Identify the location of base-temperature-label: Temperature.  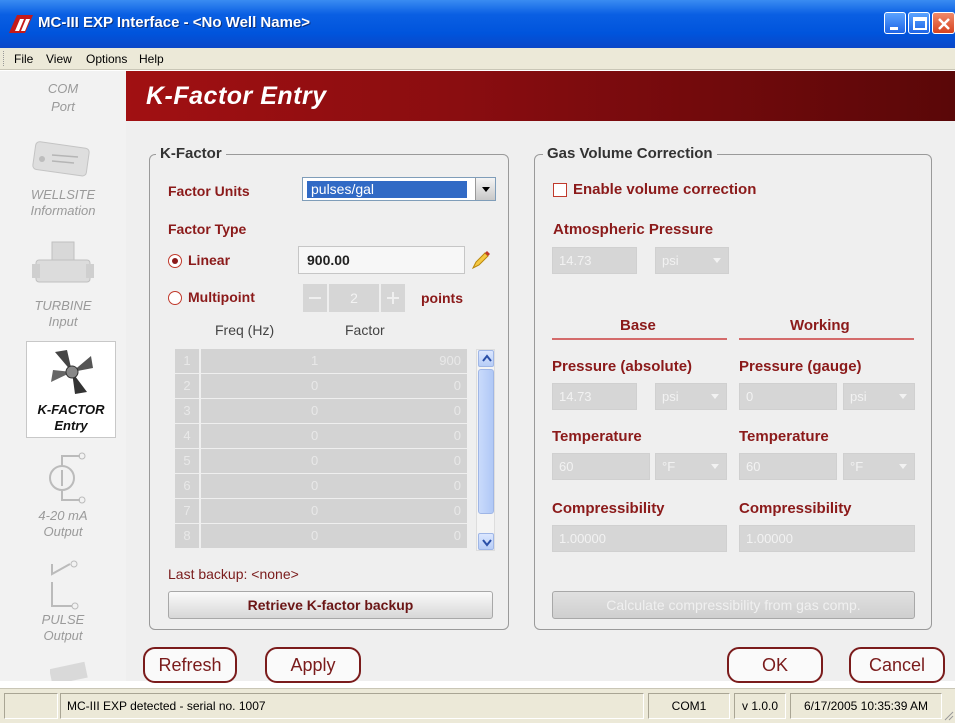
(597, 436).